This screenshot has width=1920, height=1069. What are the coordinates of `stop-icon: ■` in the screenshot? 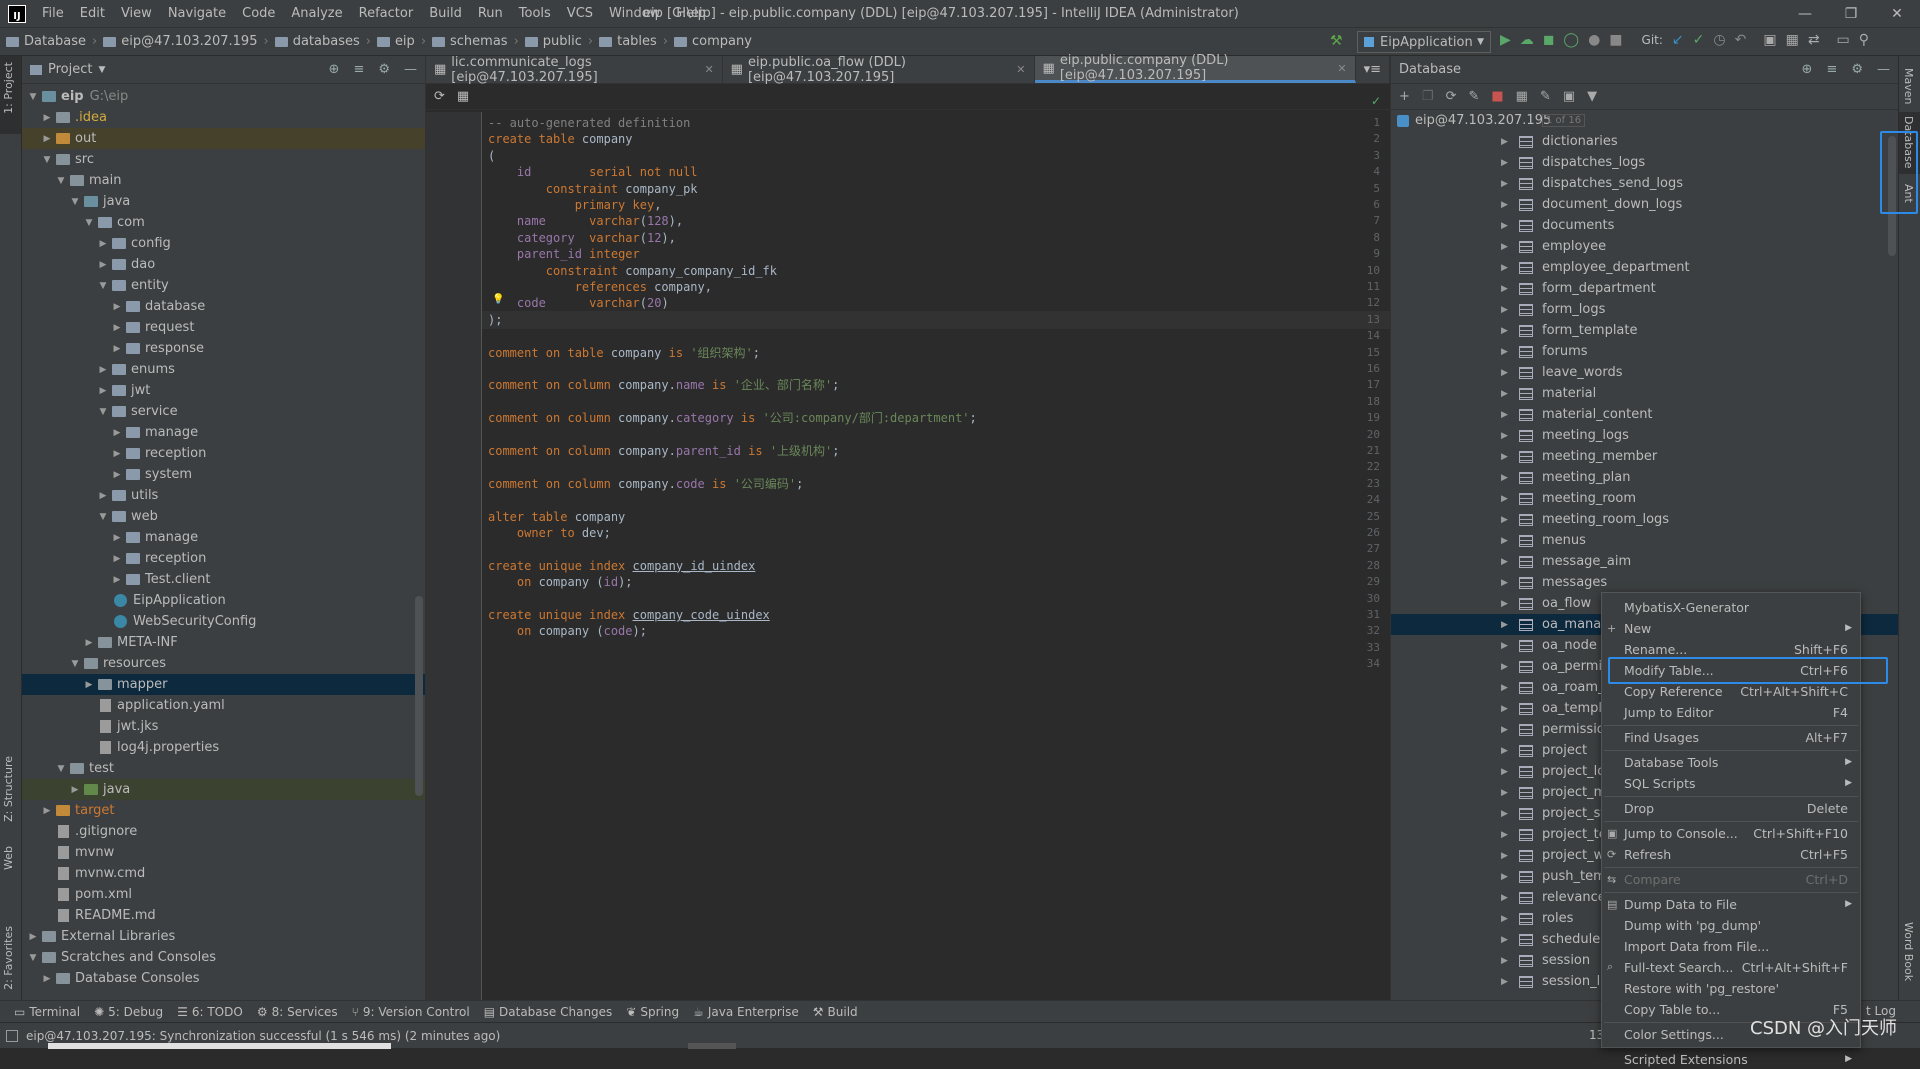 It's located at (1497, 96).